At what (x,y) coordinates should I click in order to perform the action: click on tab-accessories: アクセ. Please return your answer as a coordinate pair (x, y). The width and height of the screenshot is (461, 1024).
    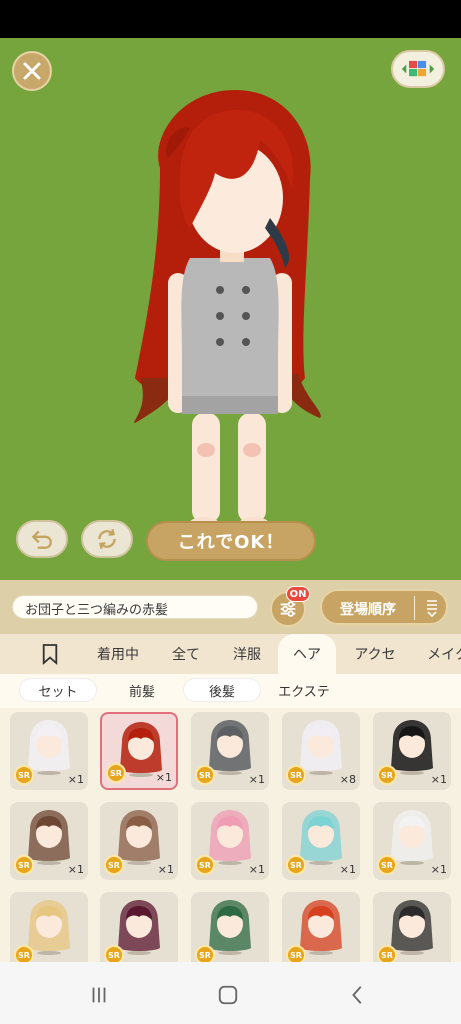
    Looking at the image, I should click on (375, 654).